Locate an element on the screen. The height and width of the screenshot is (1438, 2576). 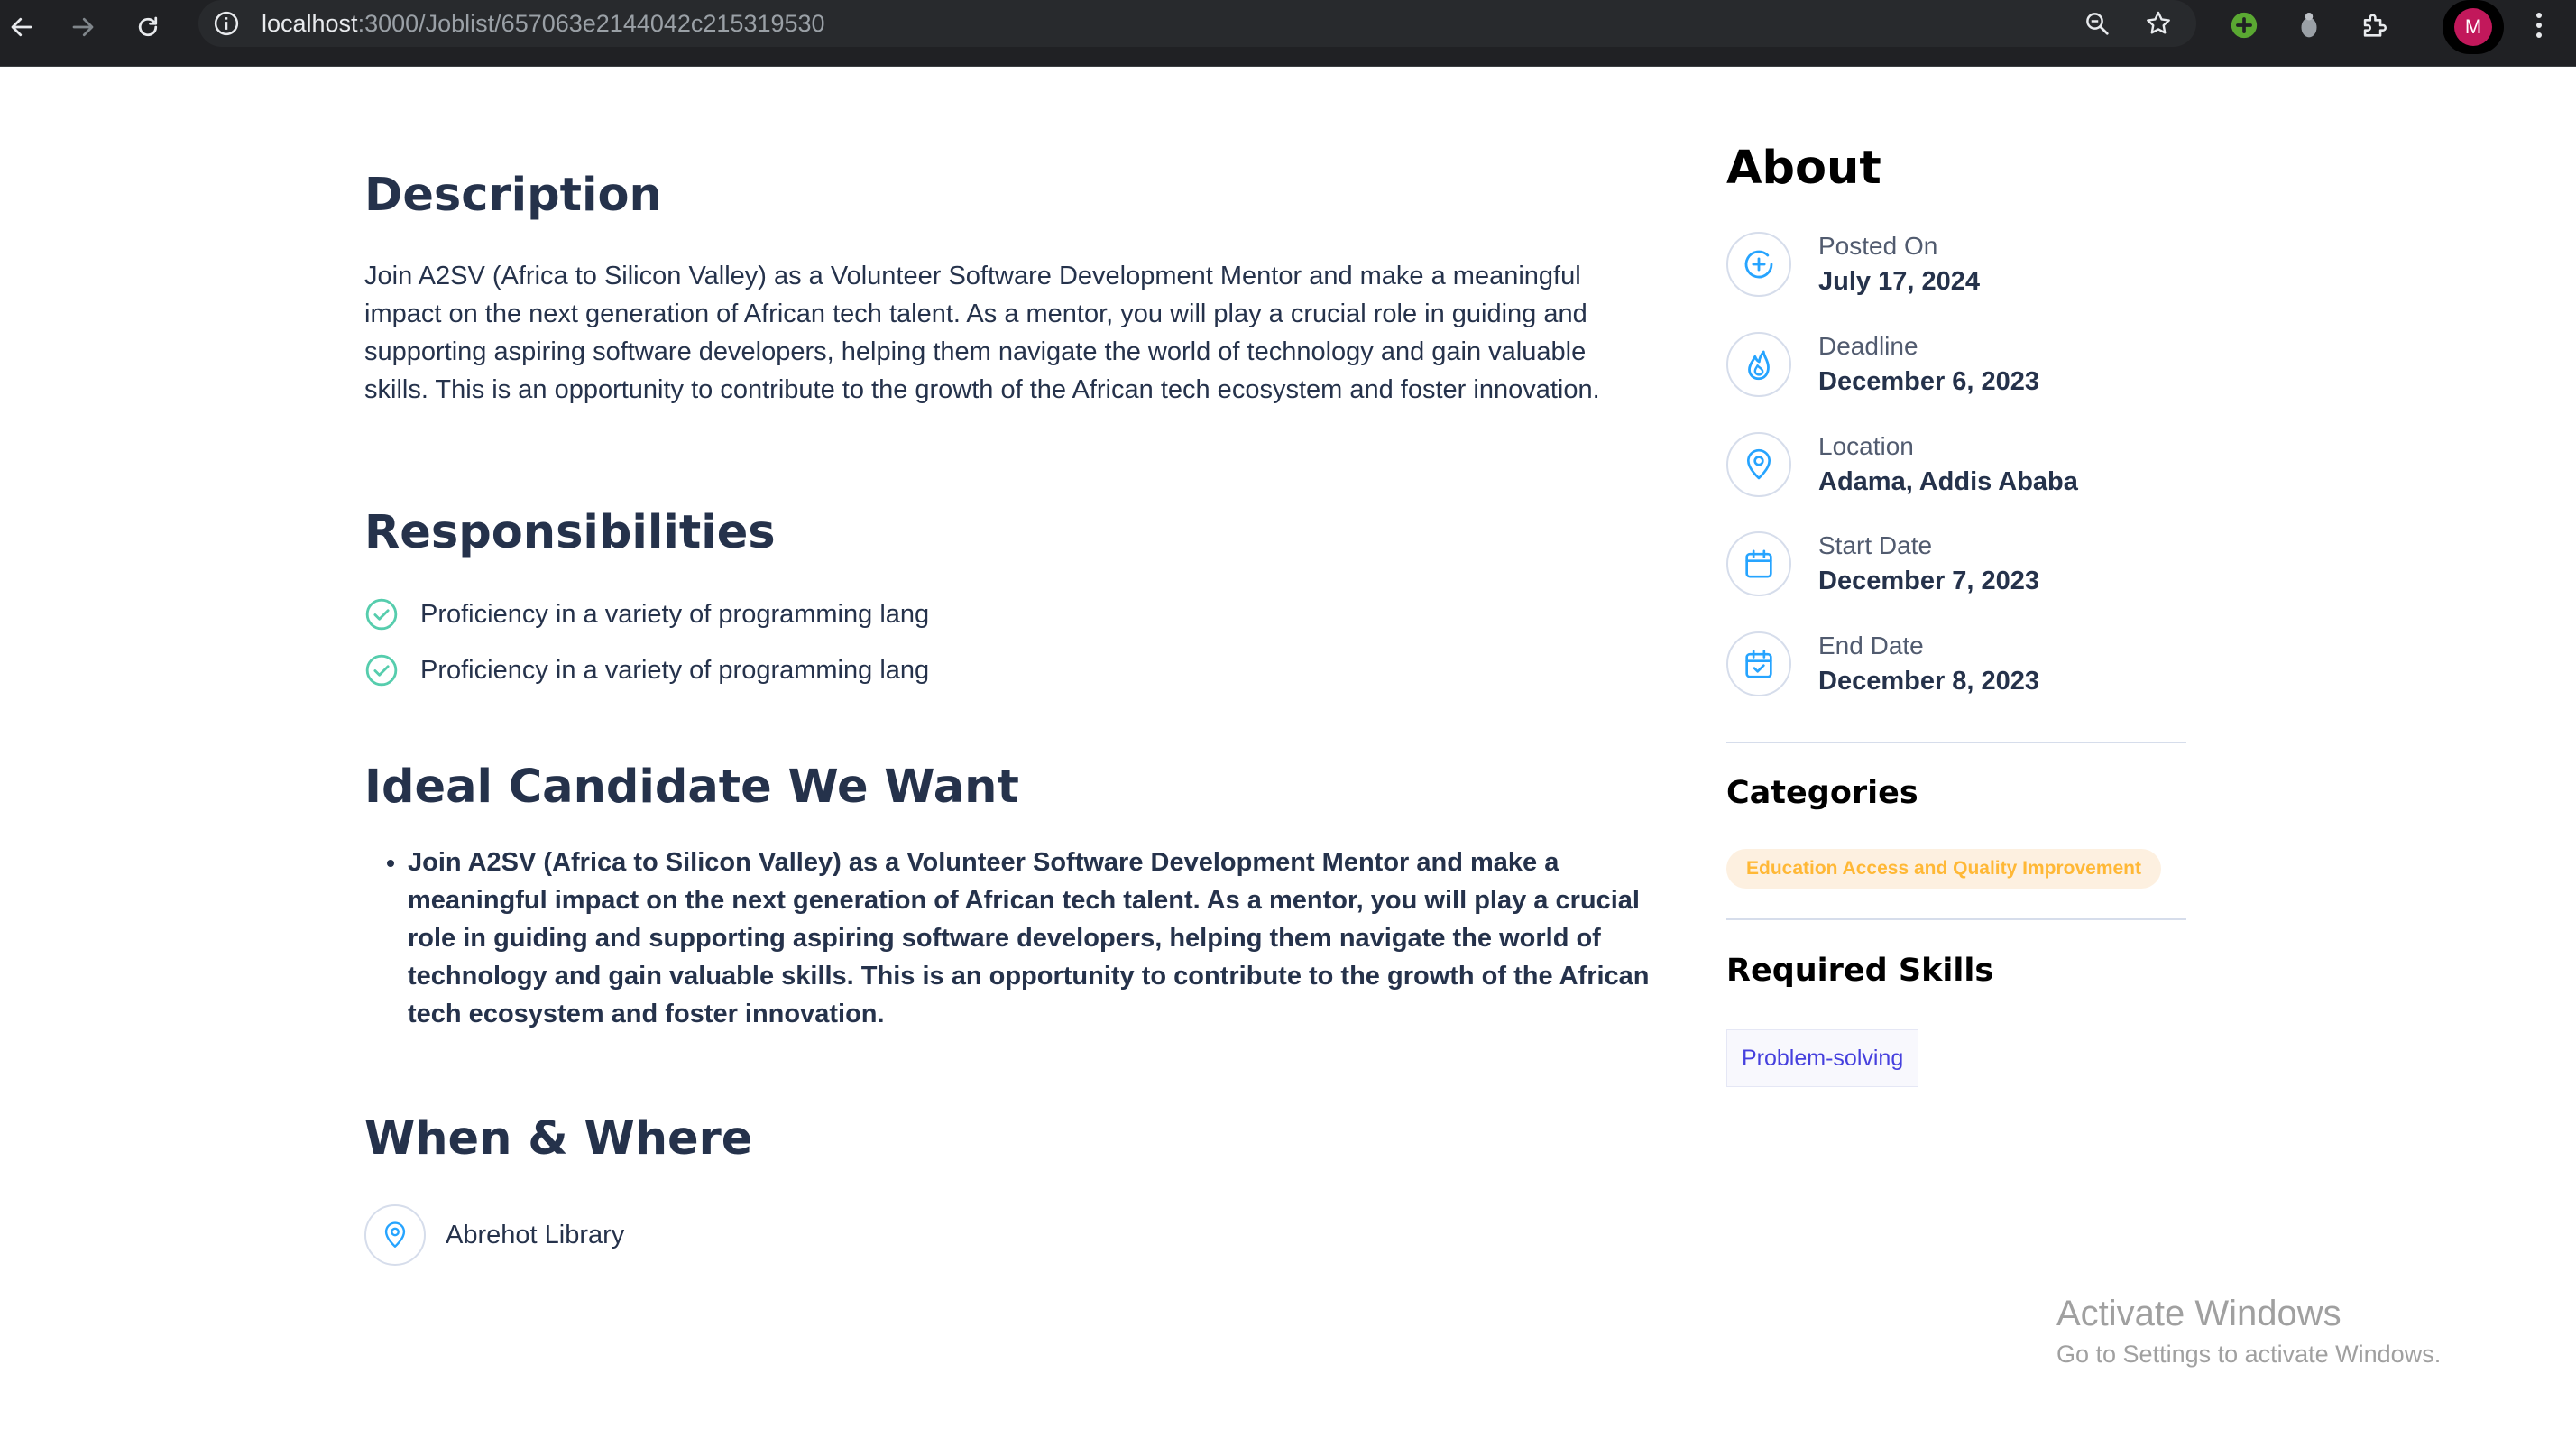
event-location: Abrehot Library is located at coordinates (494, 1235).